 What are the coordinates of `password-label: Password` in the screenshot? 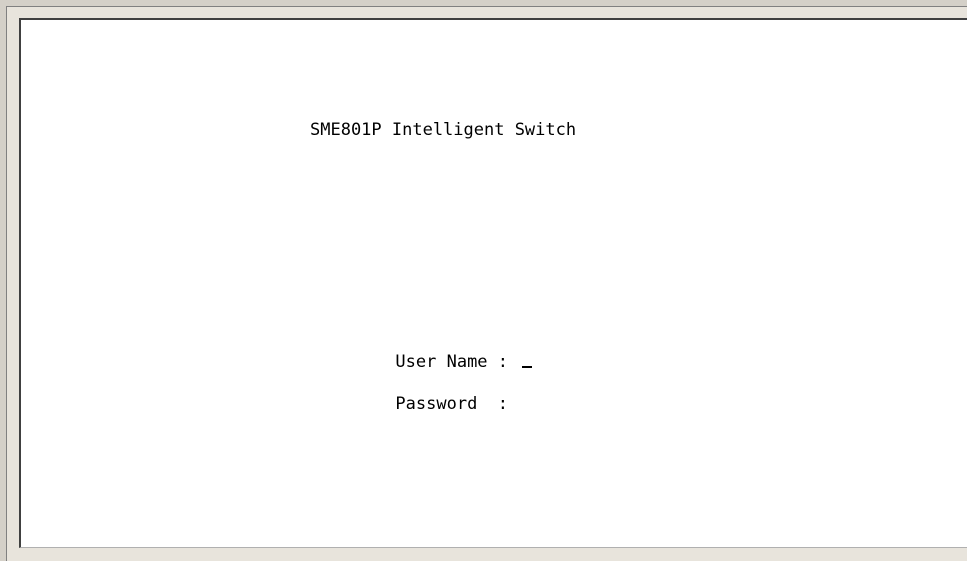 It's located at (436, 404).